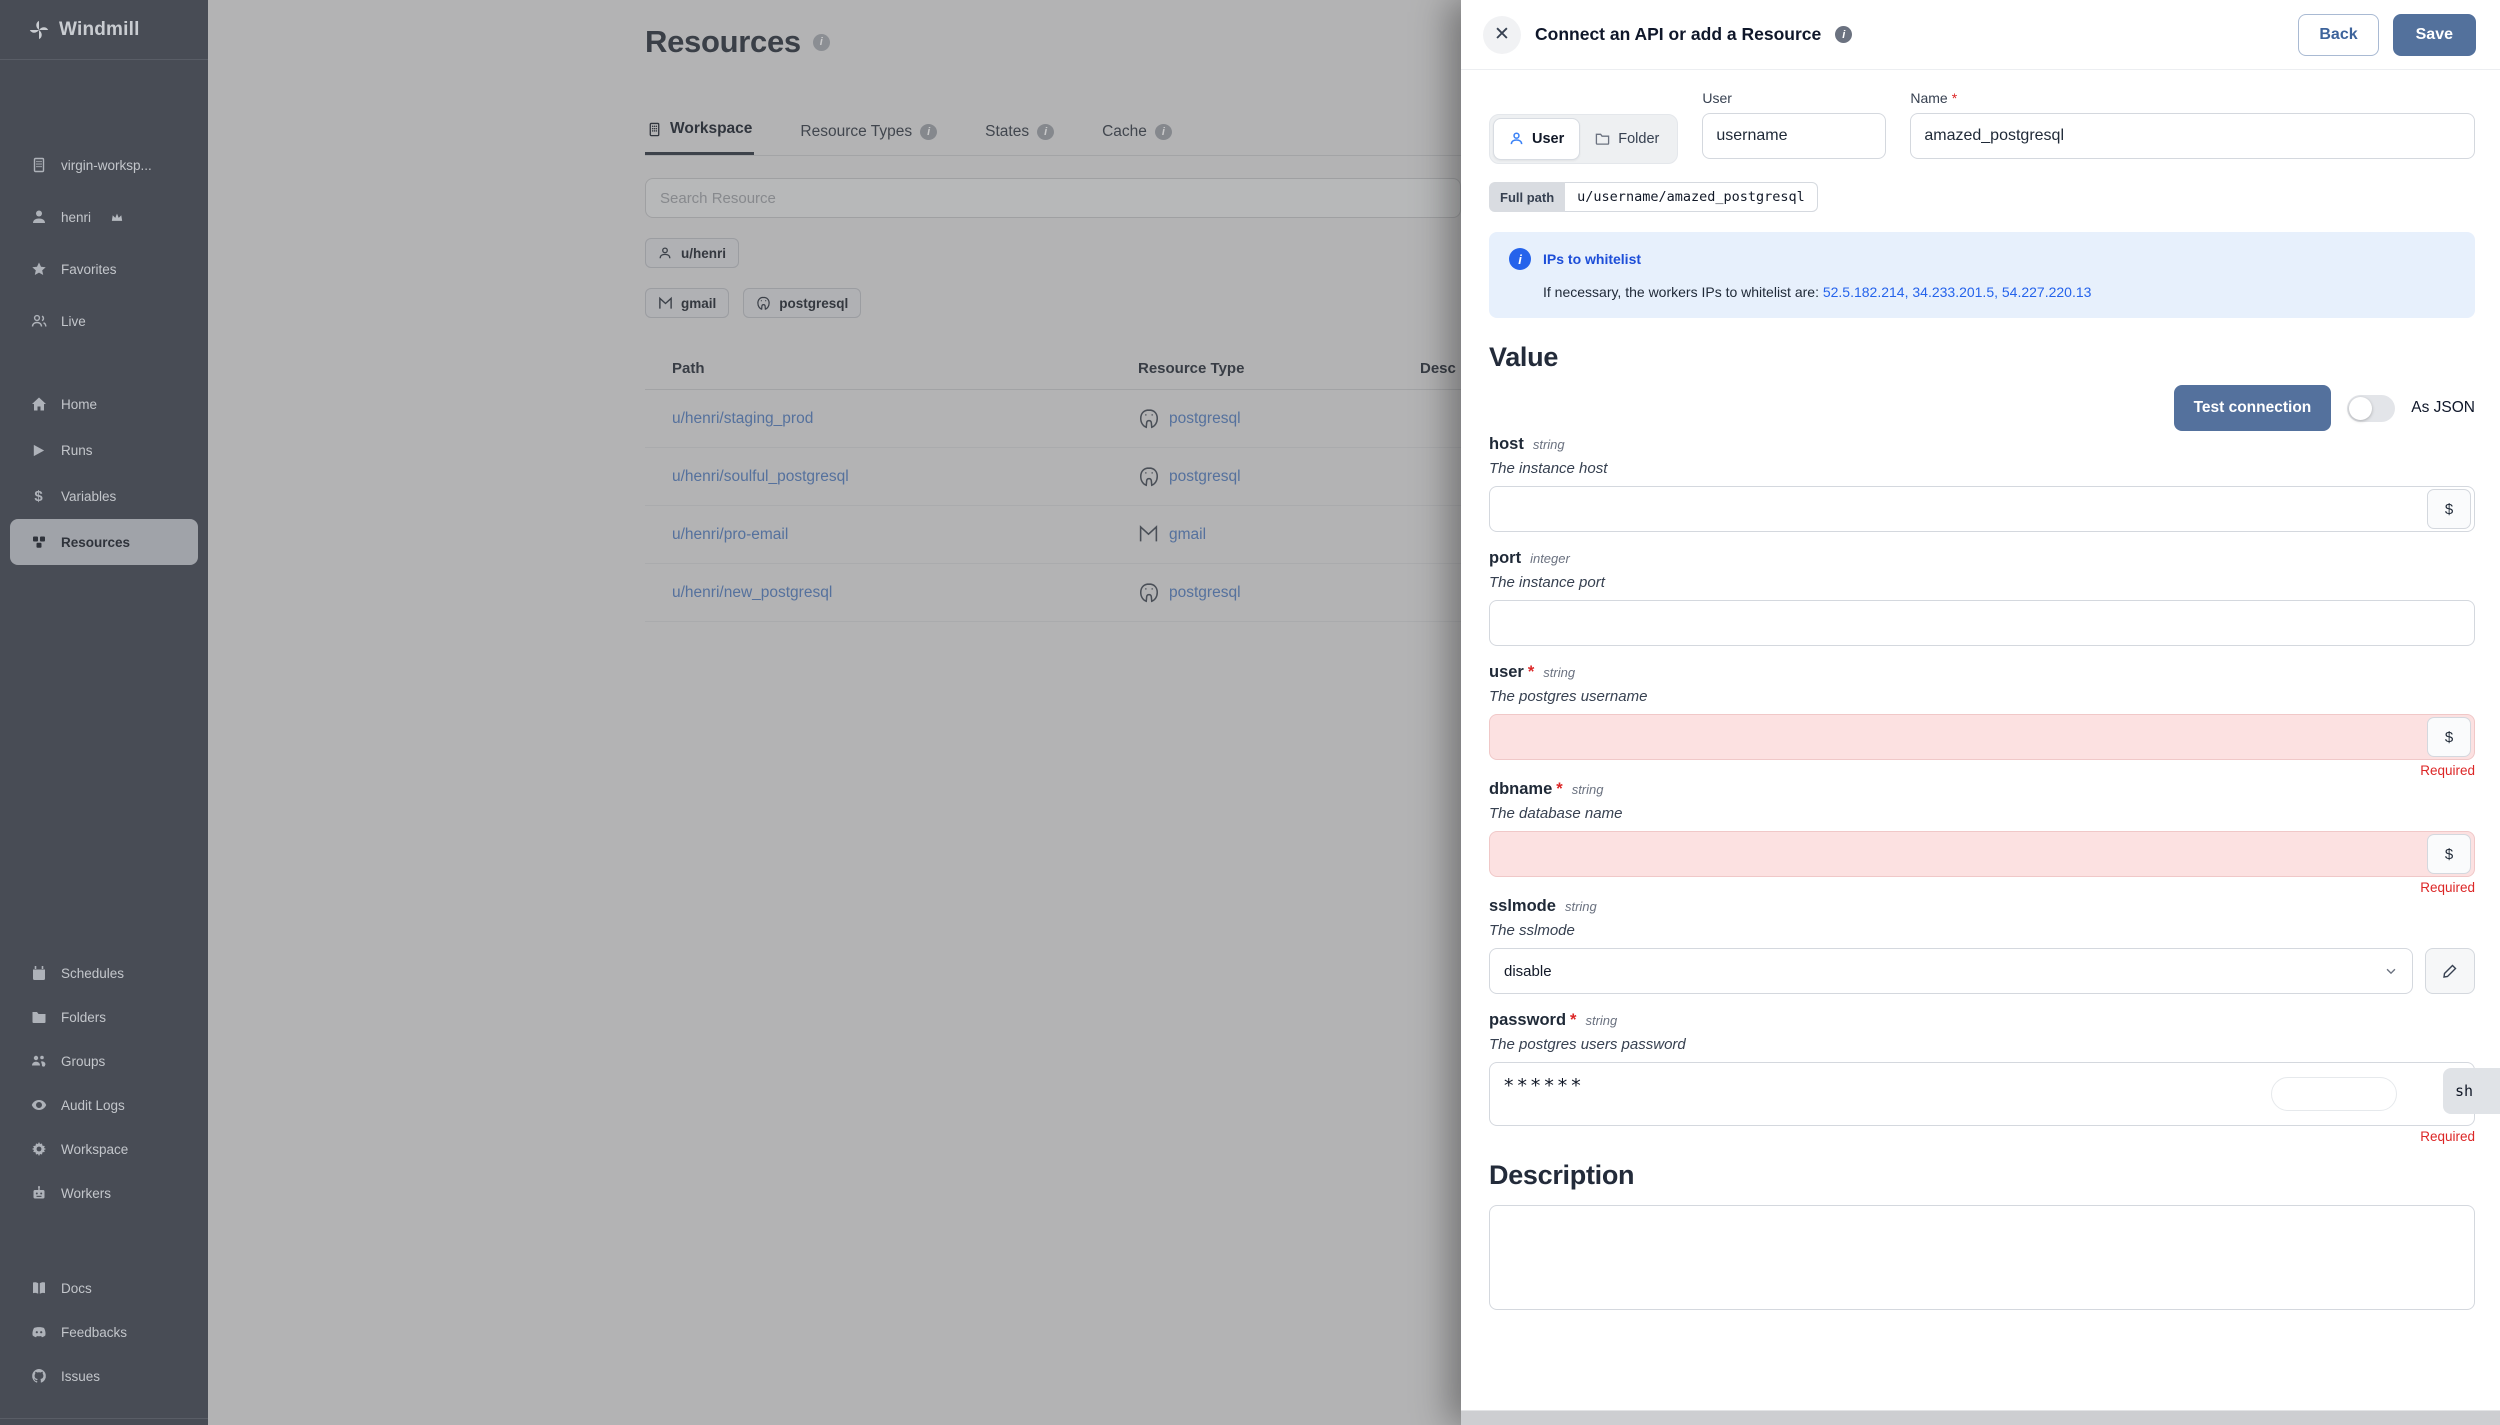 The height and width of the screenshot is (1425, 2500). Describe the element at coordinates (93, 973) in the screenshot. I see `sidebar-item-label: Schedules` at that location.